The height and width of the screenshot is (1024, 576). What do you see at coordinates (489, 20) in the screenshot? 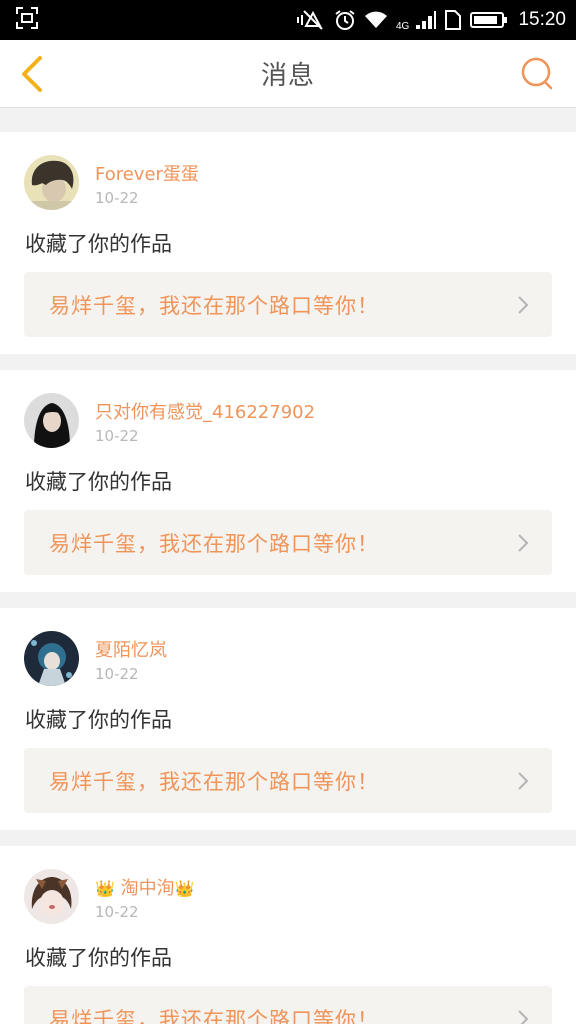
I see `battery-icon` at bounding box center [489, 20].